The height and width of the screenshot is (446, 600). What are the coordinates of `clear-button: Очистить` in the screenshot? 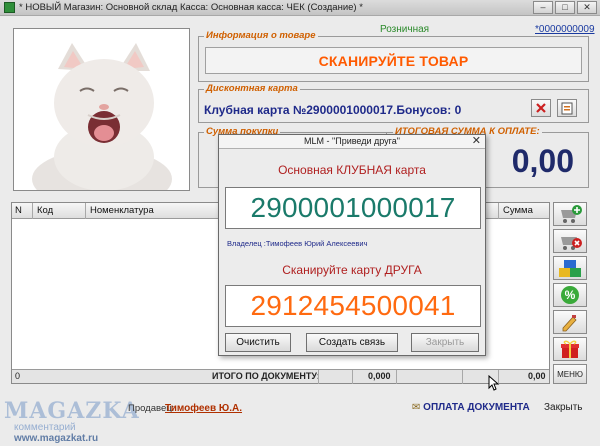 It's located at (258, 342).